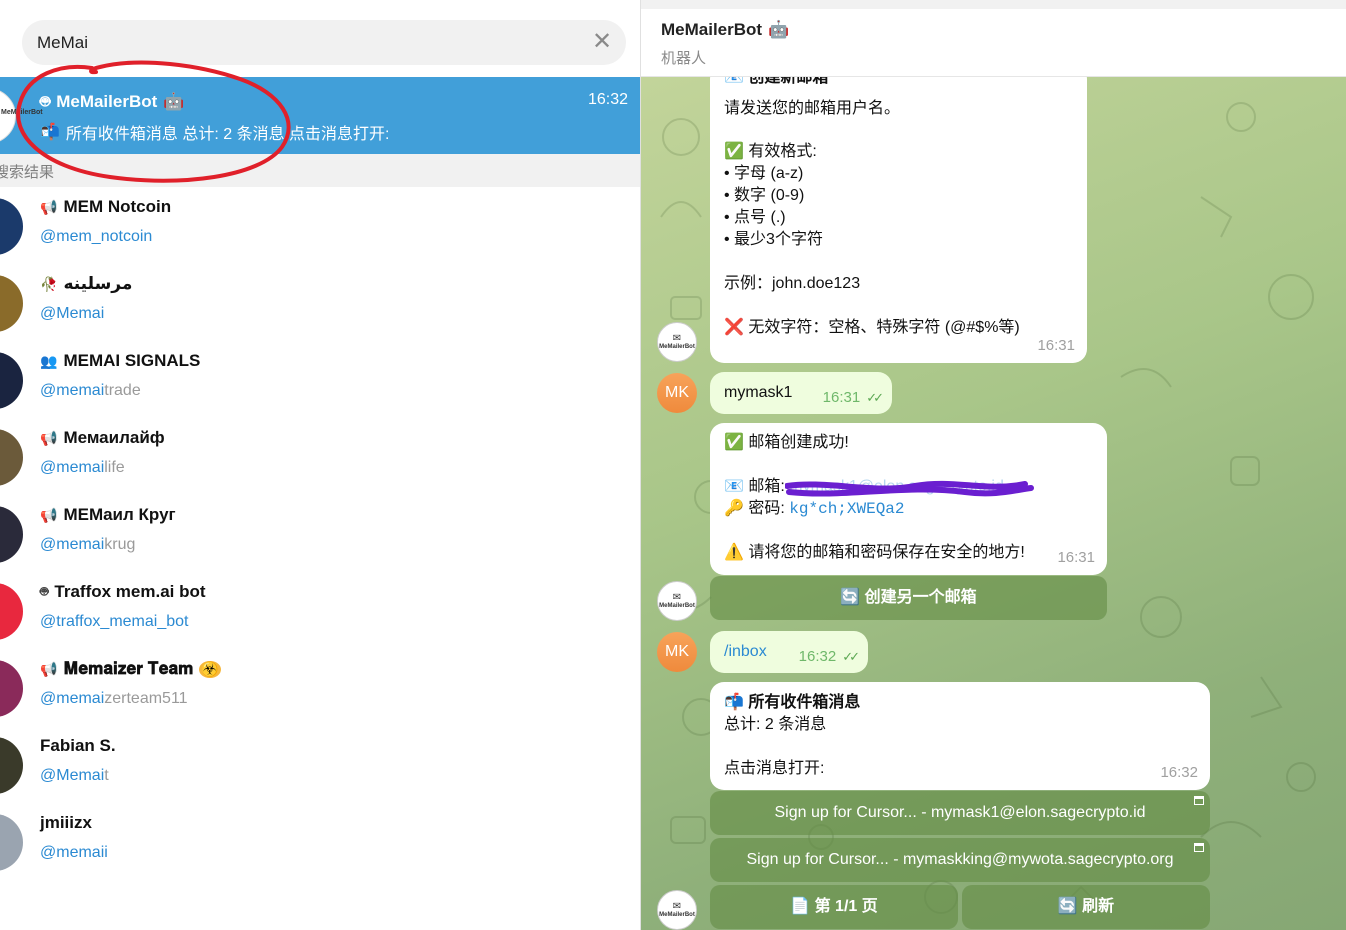 The width and height of the screenshot is (1346, 930). I want to click on search-result-item: 📢 𝐌𝐞𝐦𝐚𝐢𝐳𝐞𝐫 𝐓𝐞𝐚𝐦 ☣️ @memaizerteam511, so click(320, 688).